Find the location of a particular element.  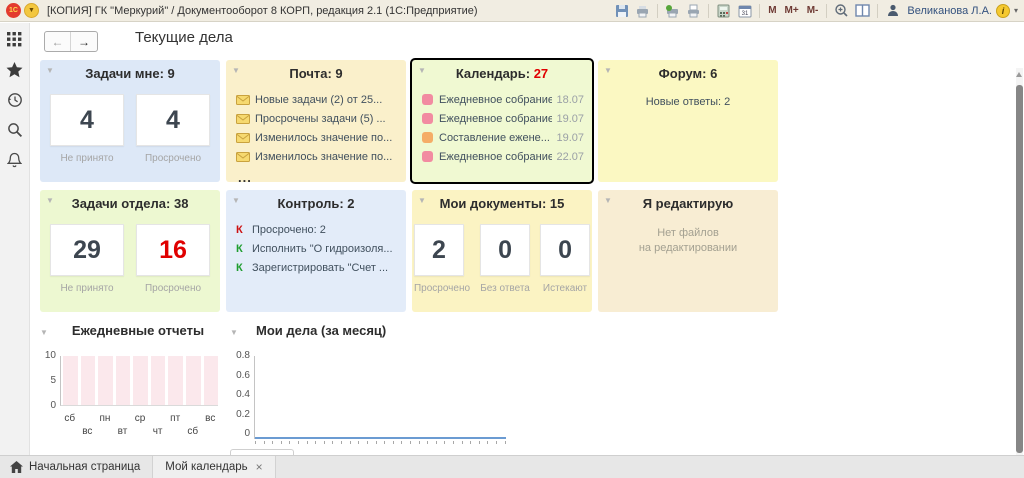

notifications-bell-icon is located at coordinates (14, 159).